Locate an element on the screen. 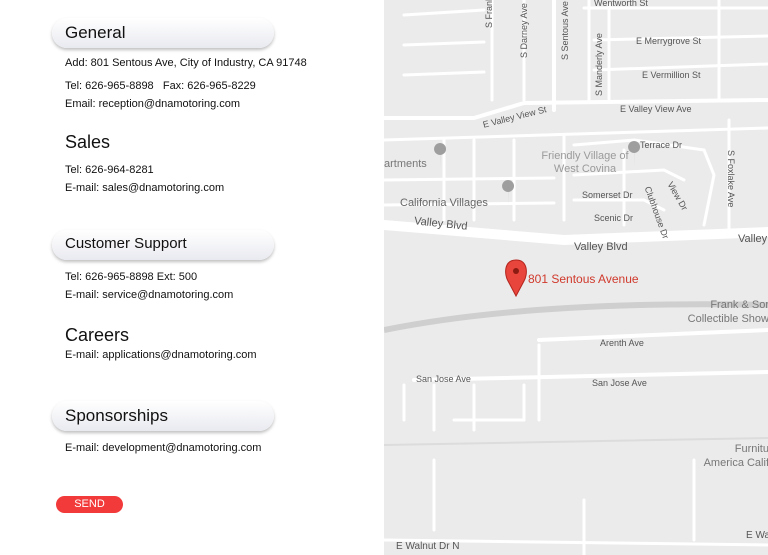  street-label: Valley Blvd is located at coordinates (601, 247).